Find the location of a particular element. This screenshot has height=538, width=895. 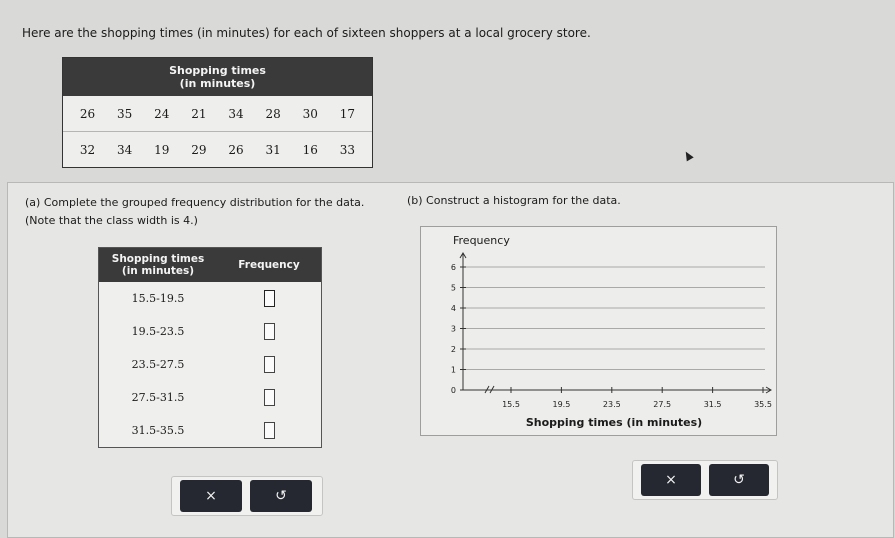

y-axis-label: Frequency is located at coordinates (481, 240).